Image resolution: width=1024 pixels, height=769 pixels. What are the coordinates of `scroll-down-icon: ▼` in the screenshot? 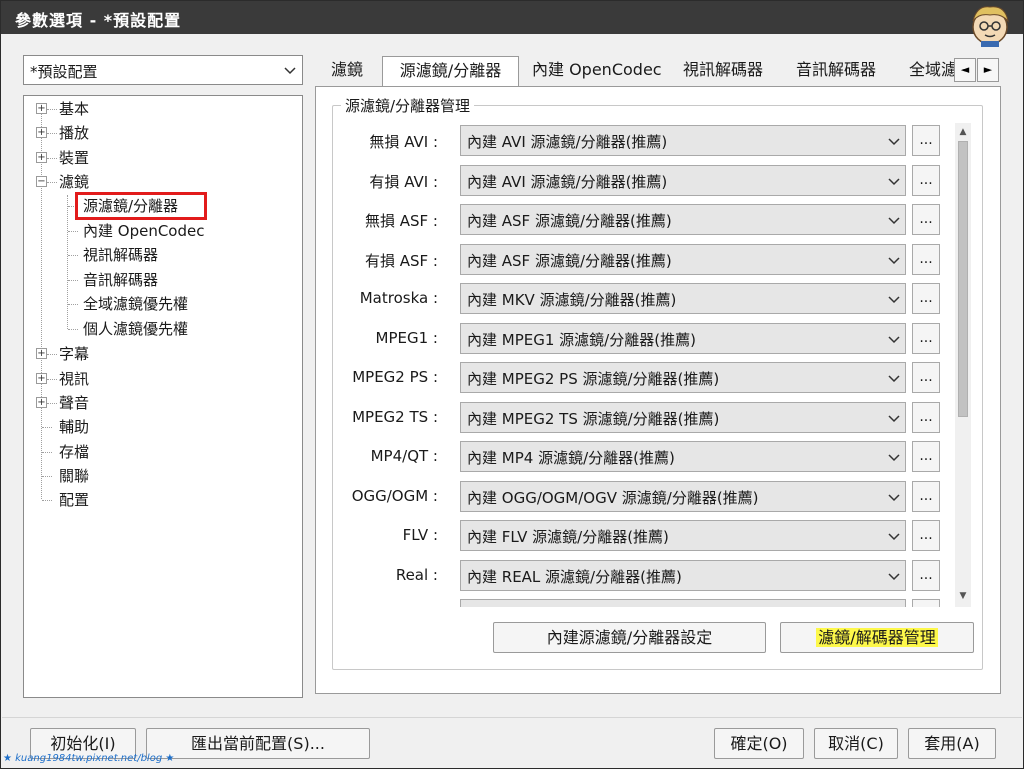 It's located at (963, 596).